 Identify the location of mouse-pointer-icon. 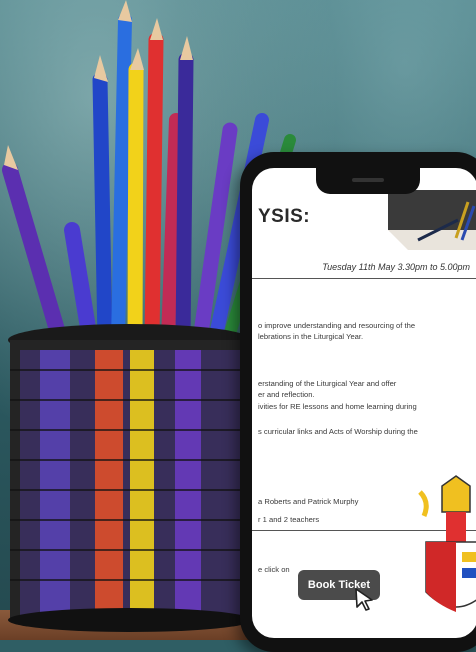
(364, 599).